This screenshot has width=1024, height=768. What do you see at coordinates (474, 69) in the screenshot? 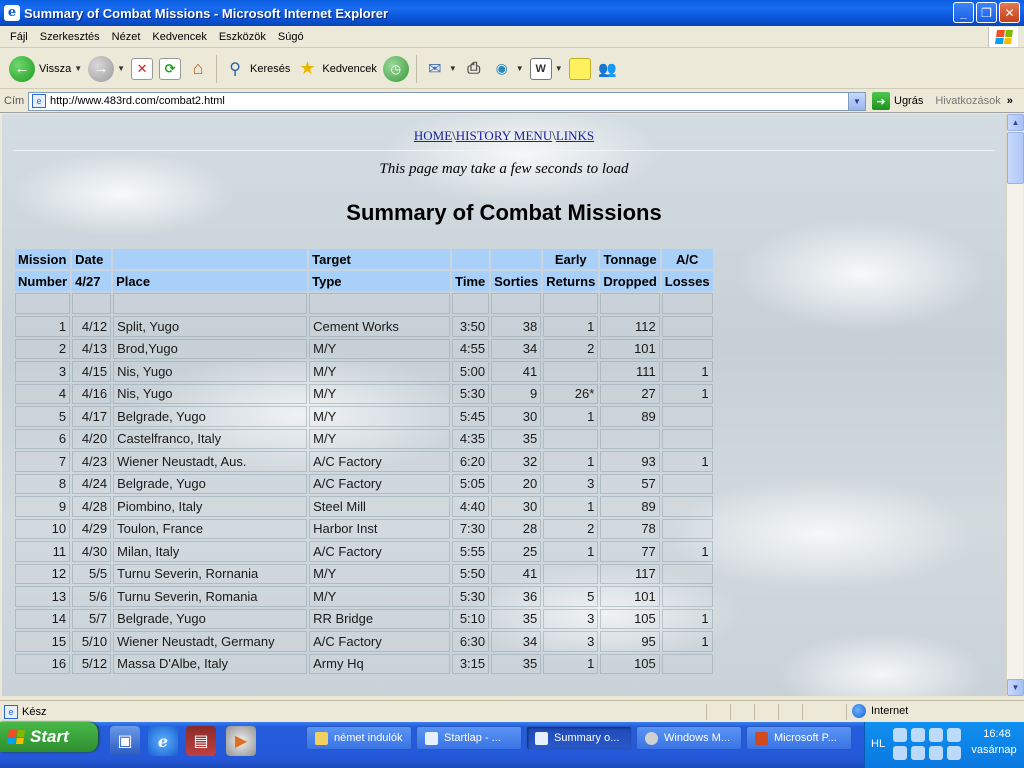
I see `print-button: ⎙` at bounding box center [474, 69].